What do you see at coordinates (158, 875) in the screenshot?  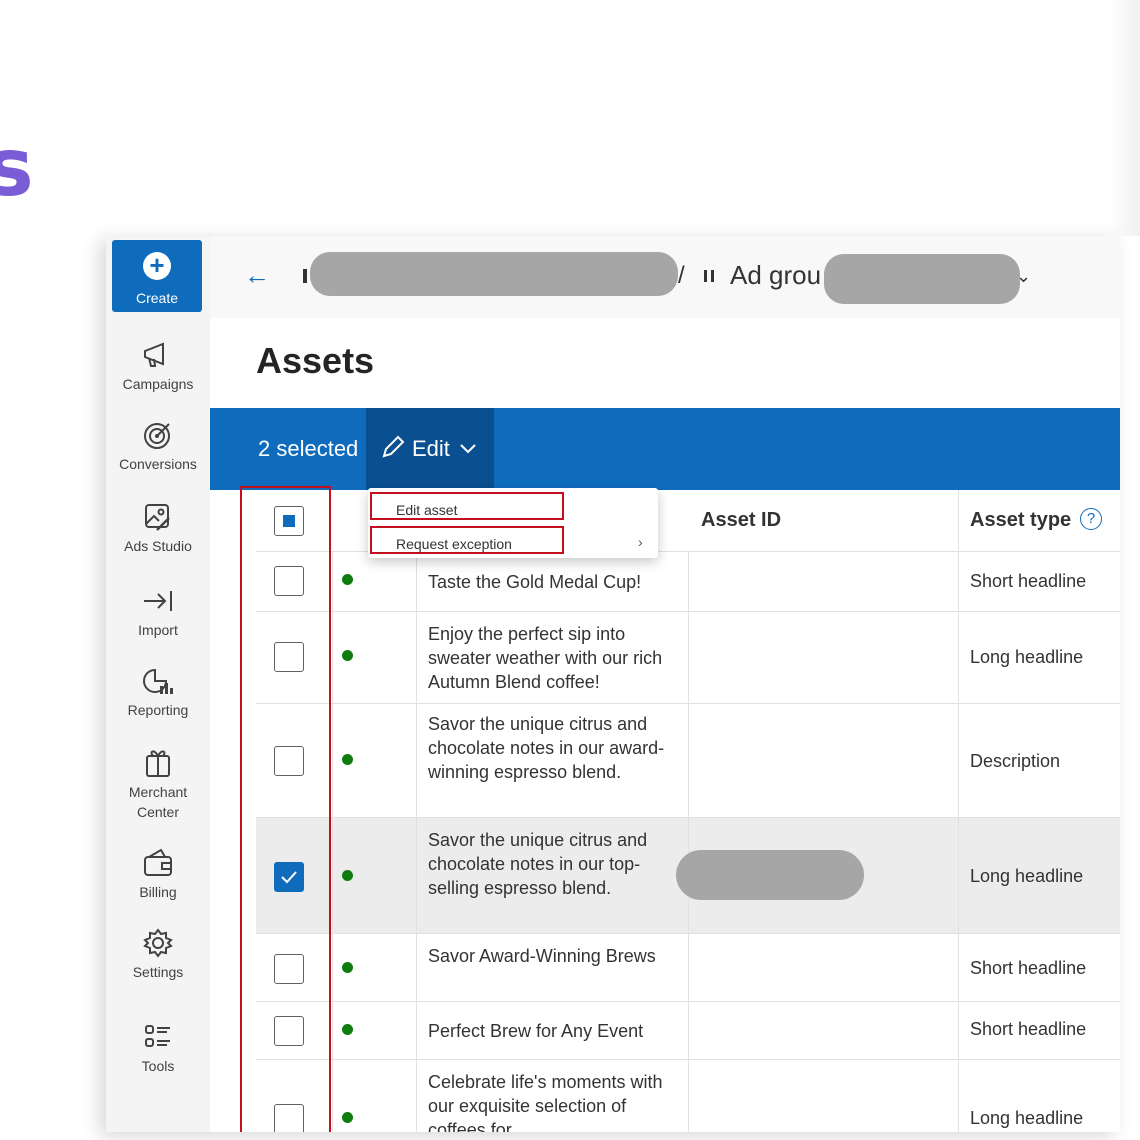 I see `sidebar-item-billing: Billing` at bounding box center [158, 875].